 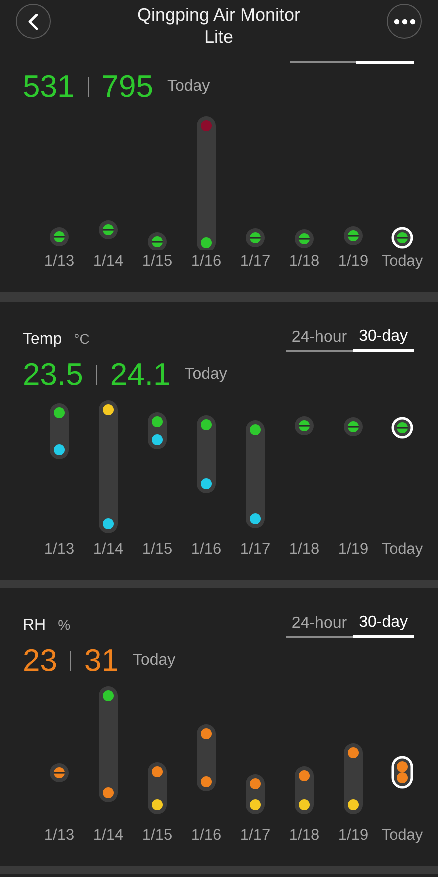 I want to click on reading-value: 23.5, so click(x=53, y=375).